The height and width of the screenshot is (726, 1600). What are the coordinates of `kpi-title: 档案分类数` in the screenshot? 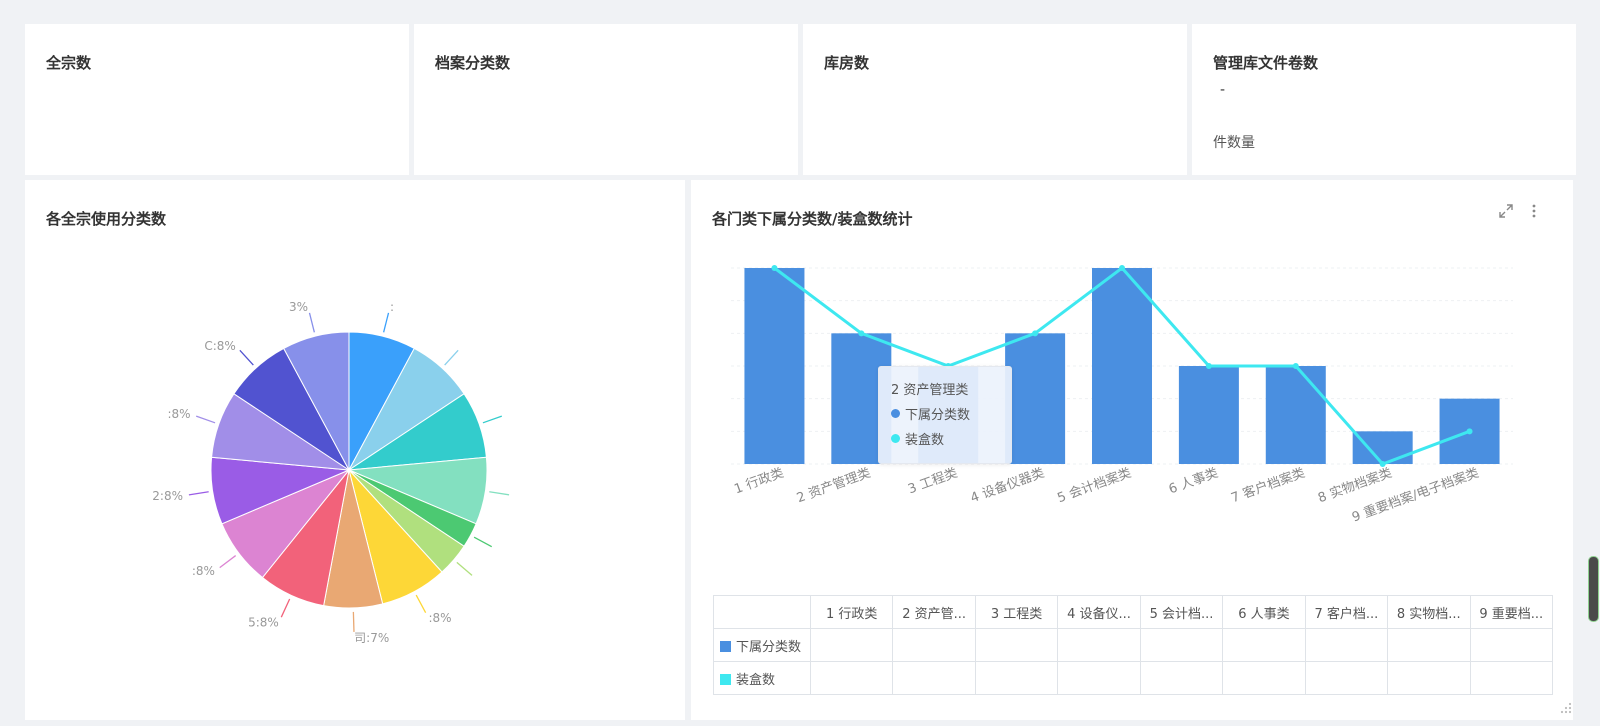 It's located at (473, 63).